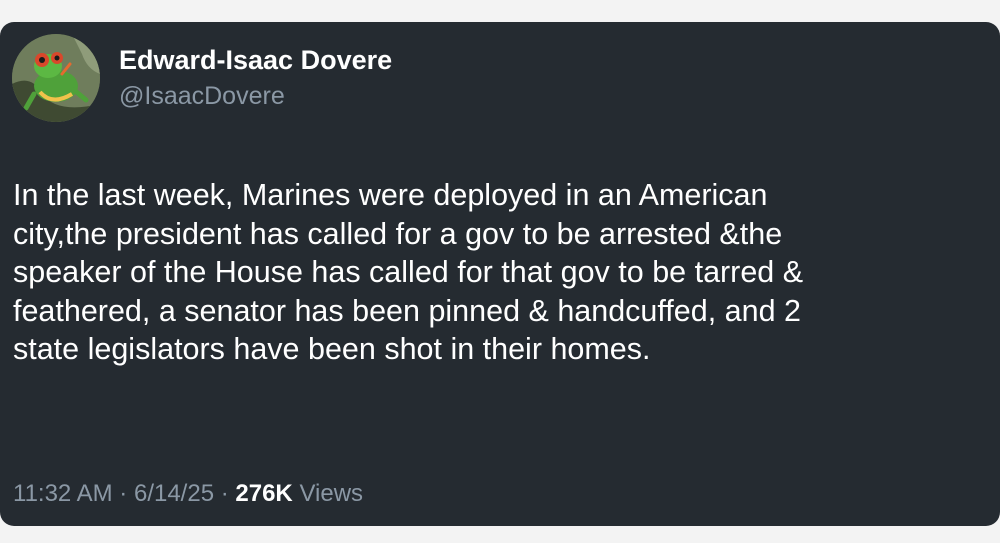 Image resolution: width=1000 pixels, height=543 pixels. I want to click on tweet-meta: 11:32 AM · 6/14/25 · 276K Views, so click(188, 494).